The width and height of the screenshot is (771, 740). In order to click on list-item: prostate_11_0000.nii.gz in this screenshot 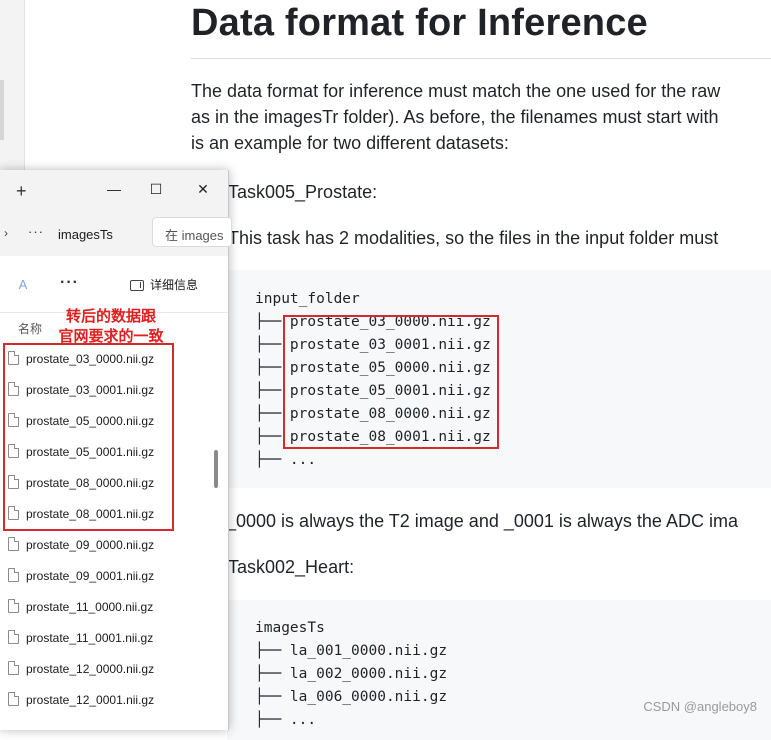, I will do `click(108, 607)`.